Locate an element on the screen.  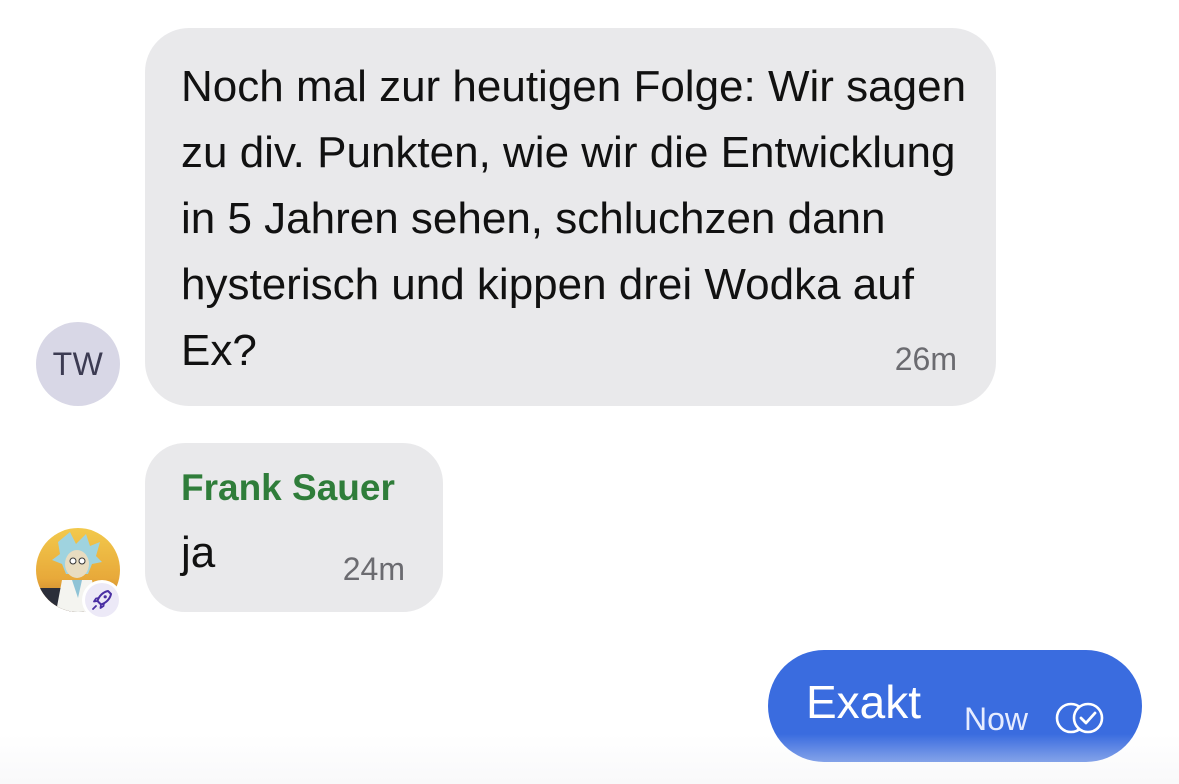
message-bubble-outgoing: Exakt Now is located at coordinates (955, 706).